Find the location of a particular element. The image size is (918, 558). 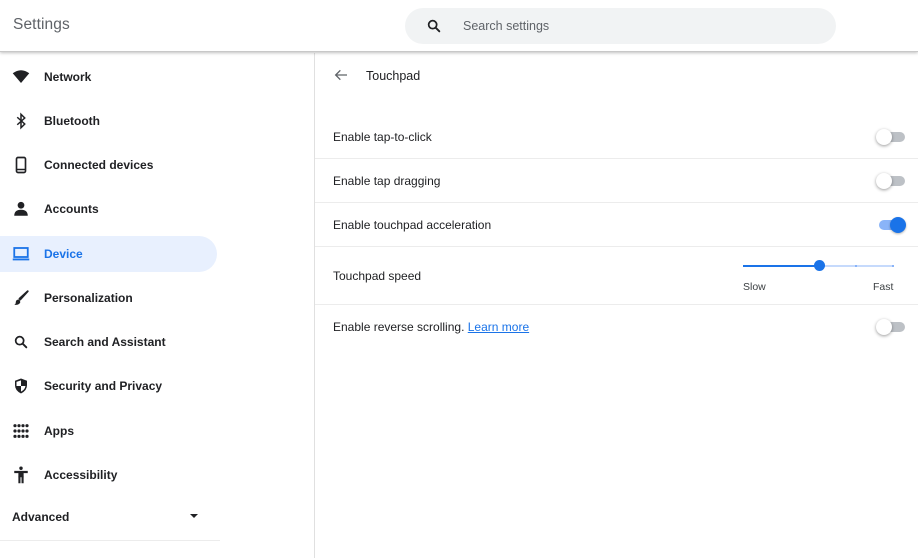

wifi-icon is located at coordinates (21, 77).